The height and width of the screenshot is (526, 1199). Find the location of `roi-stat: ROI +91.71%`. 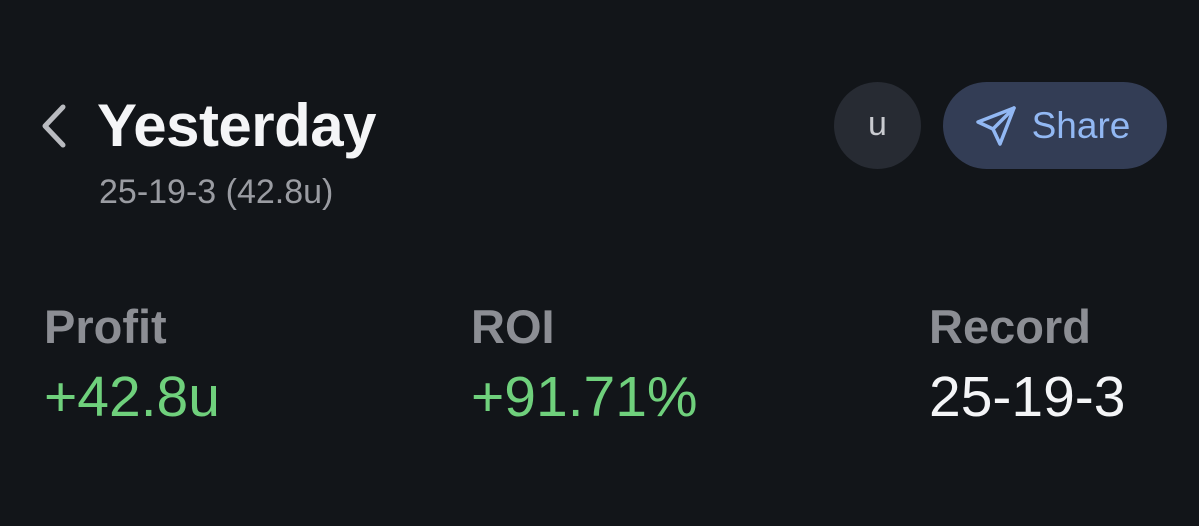

roi-stat: ROI +91.71% is located at coordinates (584, 365).